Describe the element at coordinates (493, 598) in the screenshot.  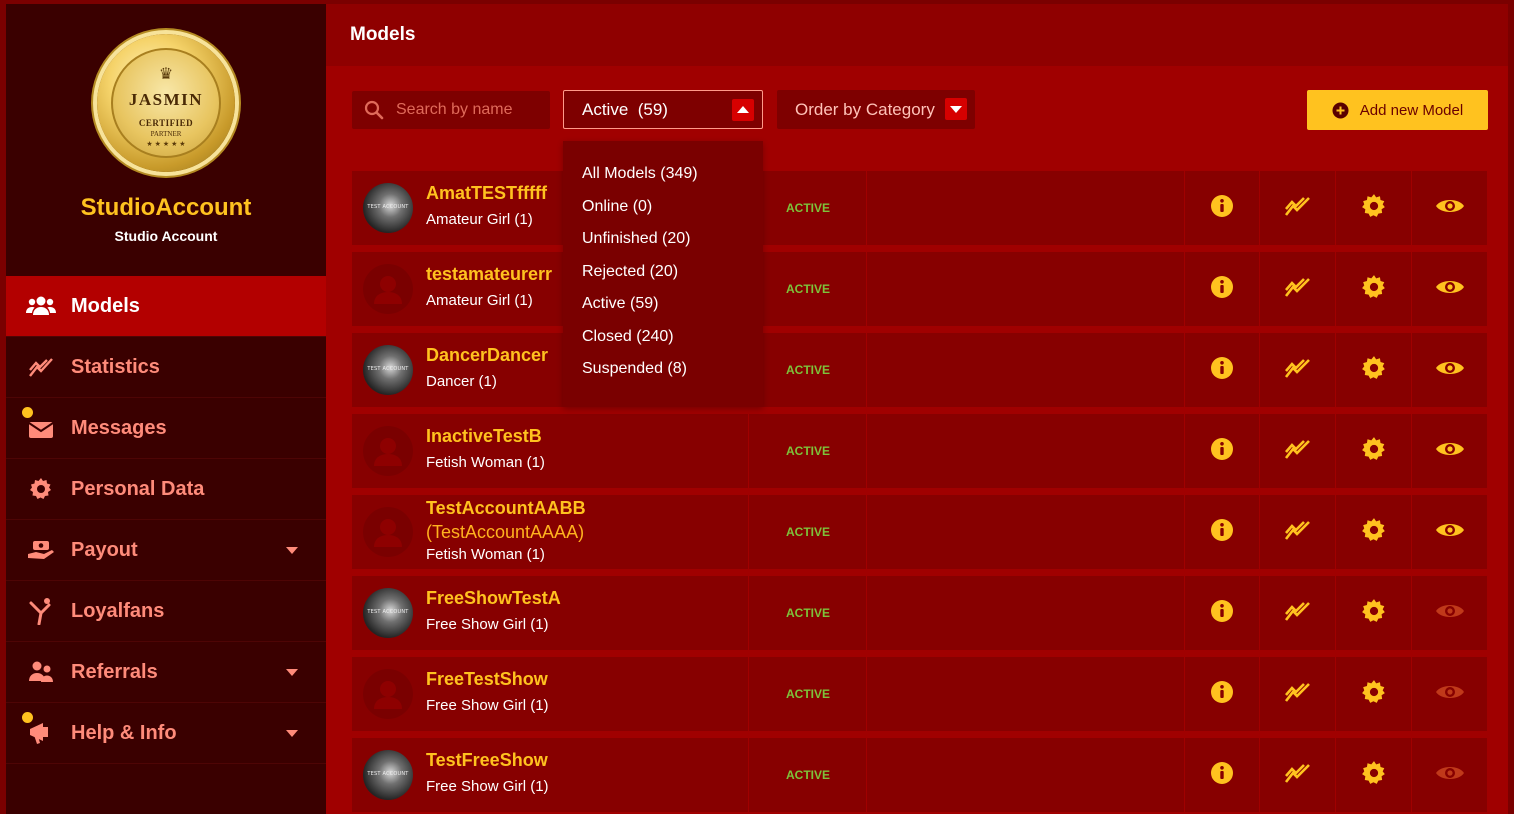
I see `model-name: FreeShowTestA` at that location.